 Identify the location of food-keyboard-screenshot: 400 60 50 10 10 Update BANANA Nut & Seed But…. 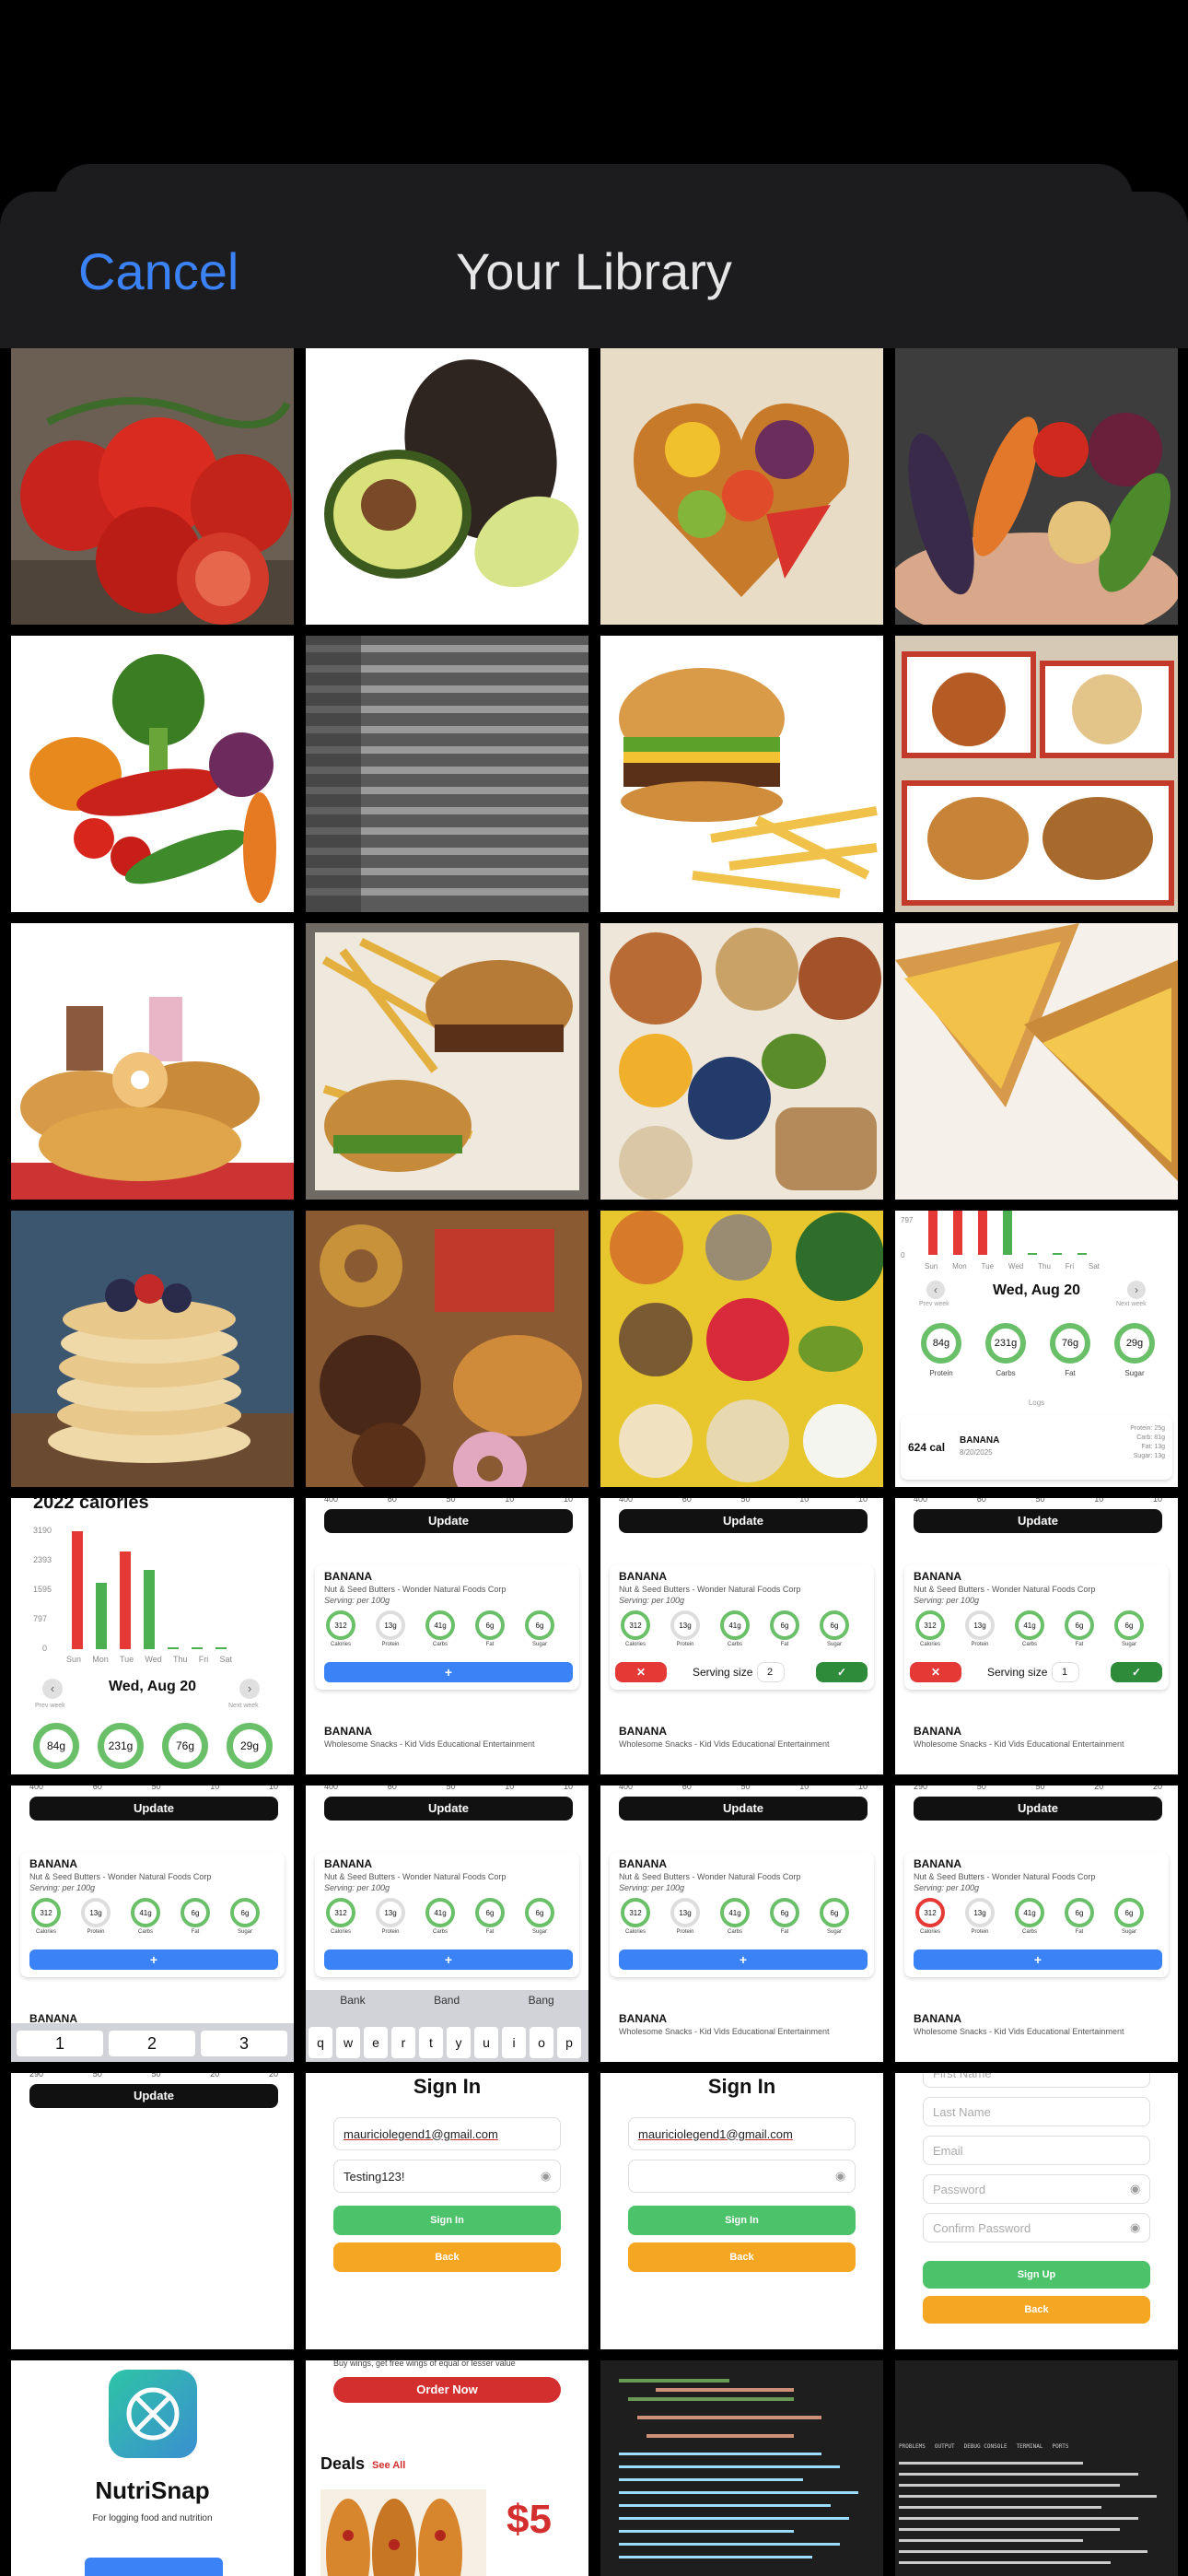
(447, 1924).